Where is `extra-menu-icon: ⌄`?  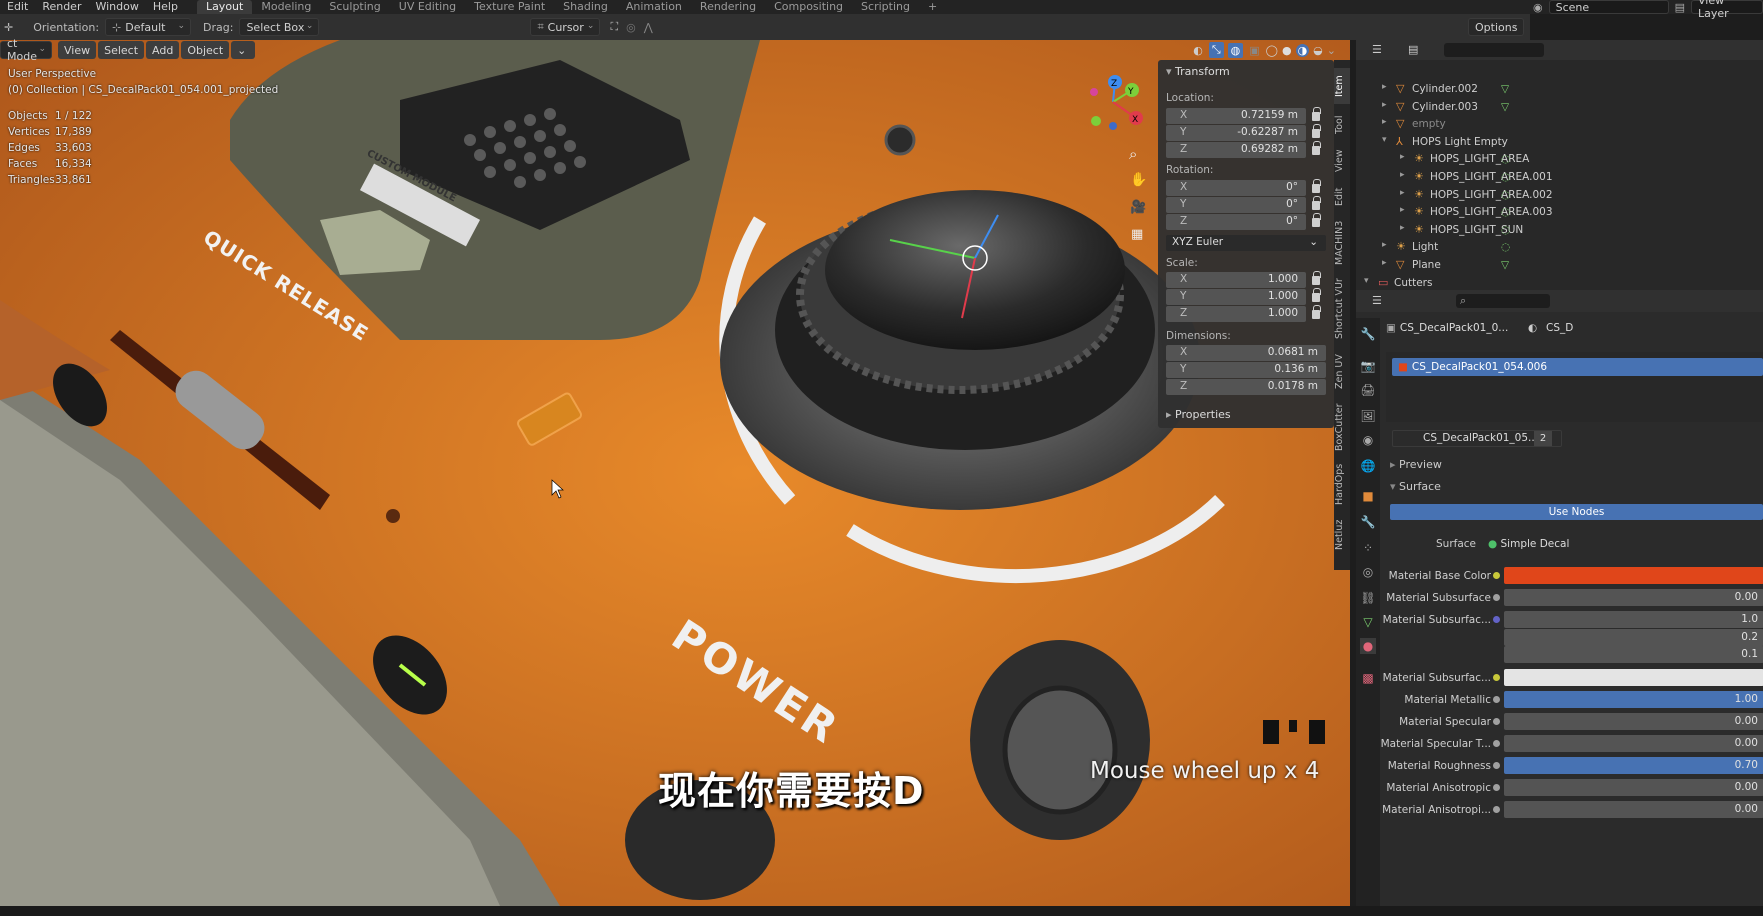 extra-menu-icon: ⌄ is located at coordinates (243, 50).